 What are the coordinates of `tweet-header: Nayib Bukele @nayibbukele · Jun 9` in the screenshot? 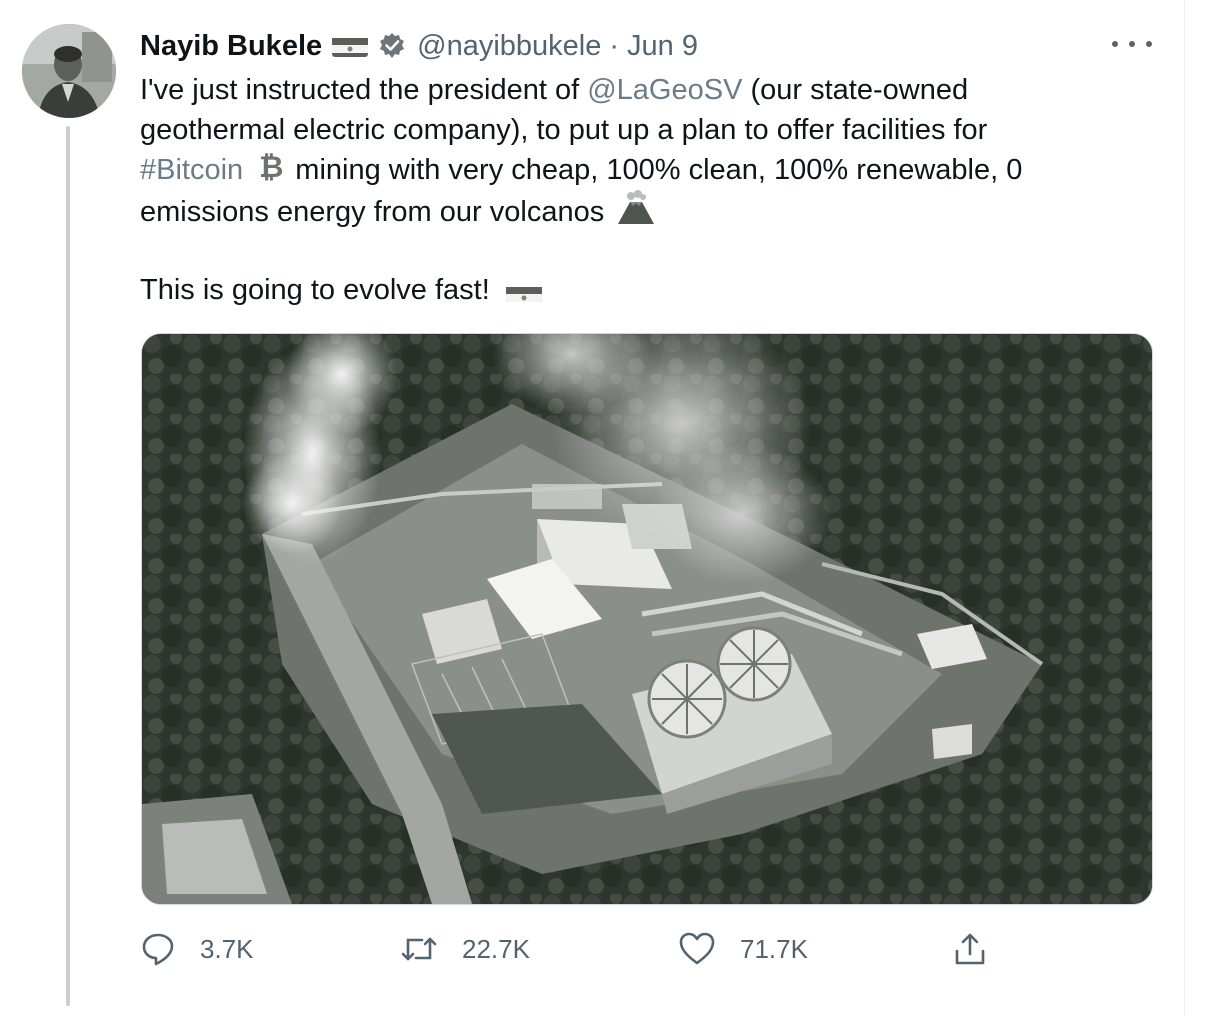 It's located at (419, 46).